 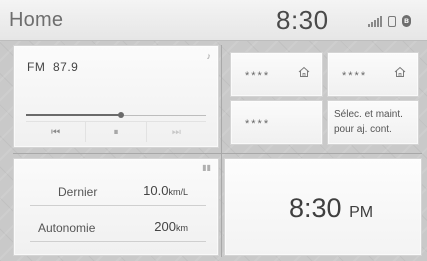 What do you see at coordinates (206, 167) in the screenshot?
I see `bar-chart-icon: ▮▮` at bounding box center [206, 167].